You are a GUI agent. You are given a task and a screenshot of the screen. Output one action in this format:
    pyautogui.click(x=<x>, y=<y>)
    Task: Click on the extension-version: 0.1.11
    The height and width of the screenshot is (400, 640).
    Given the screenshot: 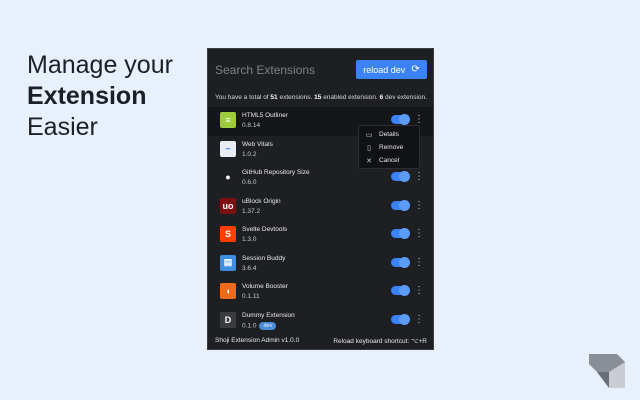 What is the action you would take?
    pyautogui.click(x=251, y=296)
    